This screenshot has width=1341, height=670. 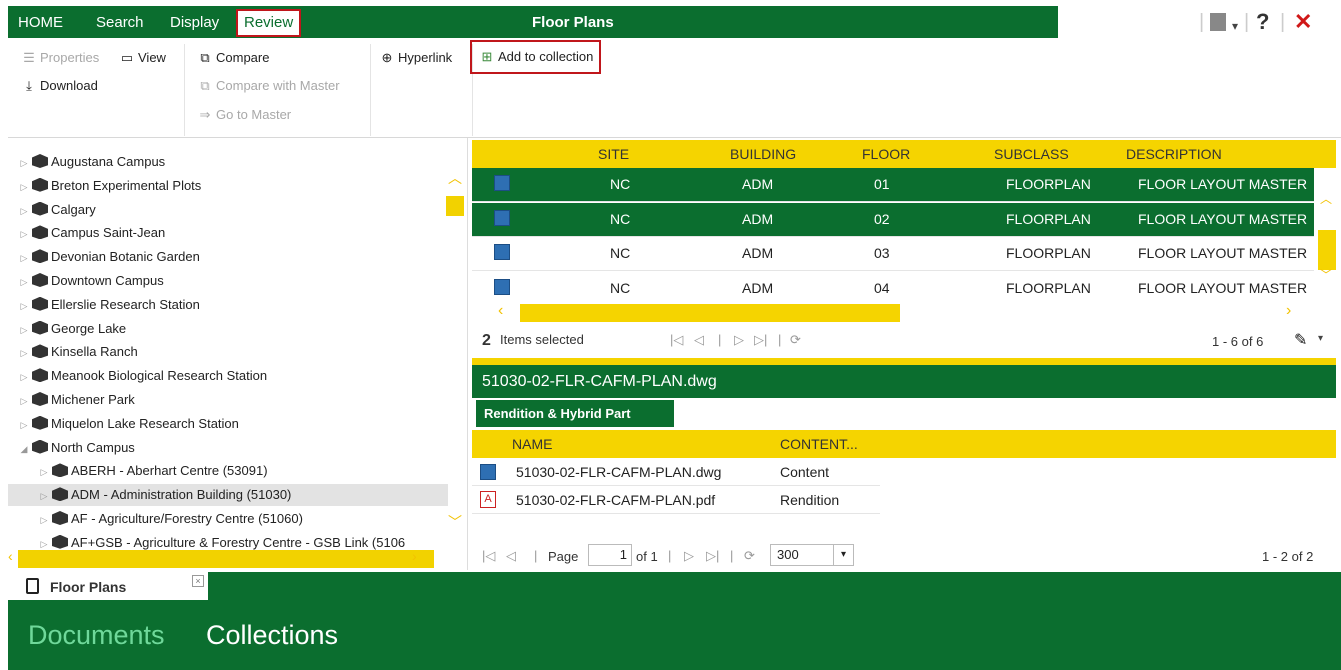 What do you see at coordinates (893, 219) in the screenshot?
I see `table-row: NC ADM 02 FLOORPLAN FLOOR LAYOUT MASTER` at bounding box center [893, 219].